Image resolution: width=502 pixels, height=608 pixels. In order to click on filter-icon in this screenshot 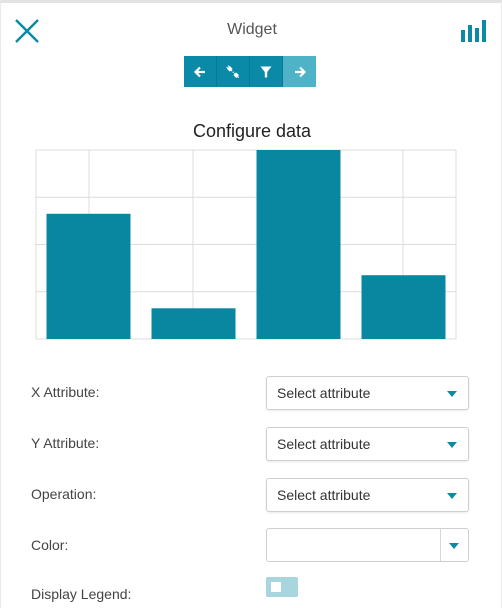, I will do `click(266, 71)`.